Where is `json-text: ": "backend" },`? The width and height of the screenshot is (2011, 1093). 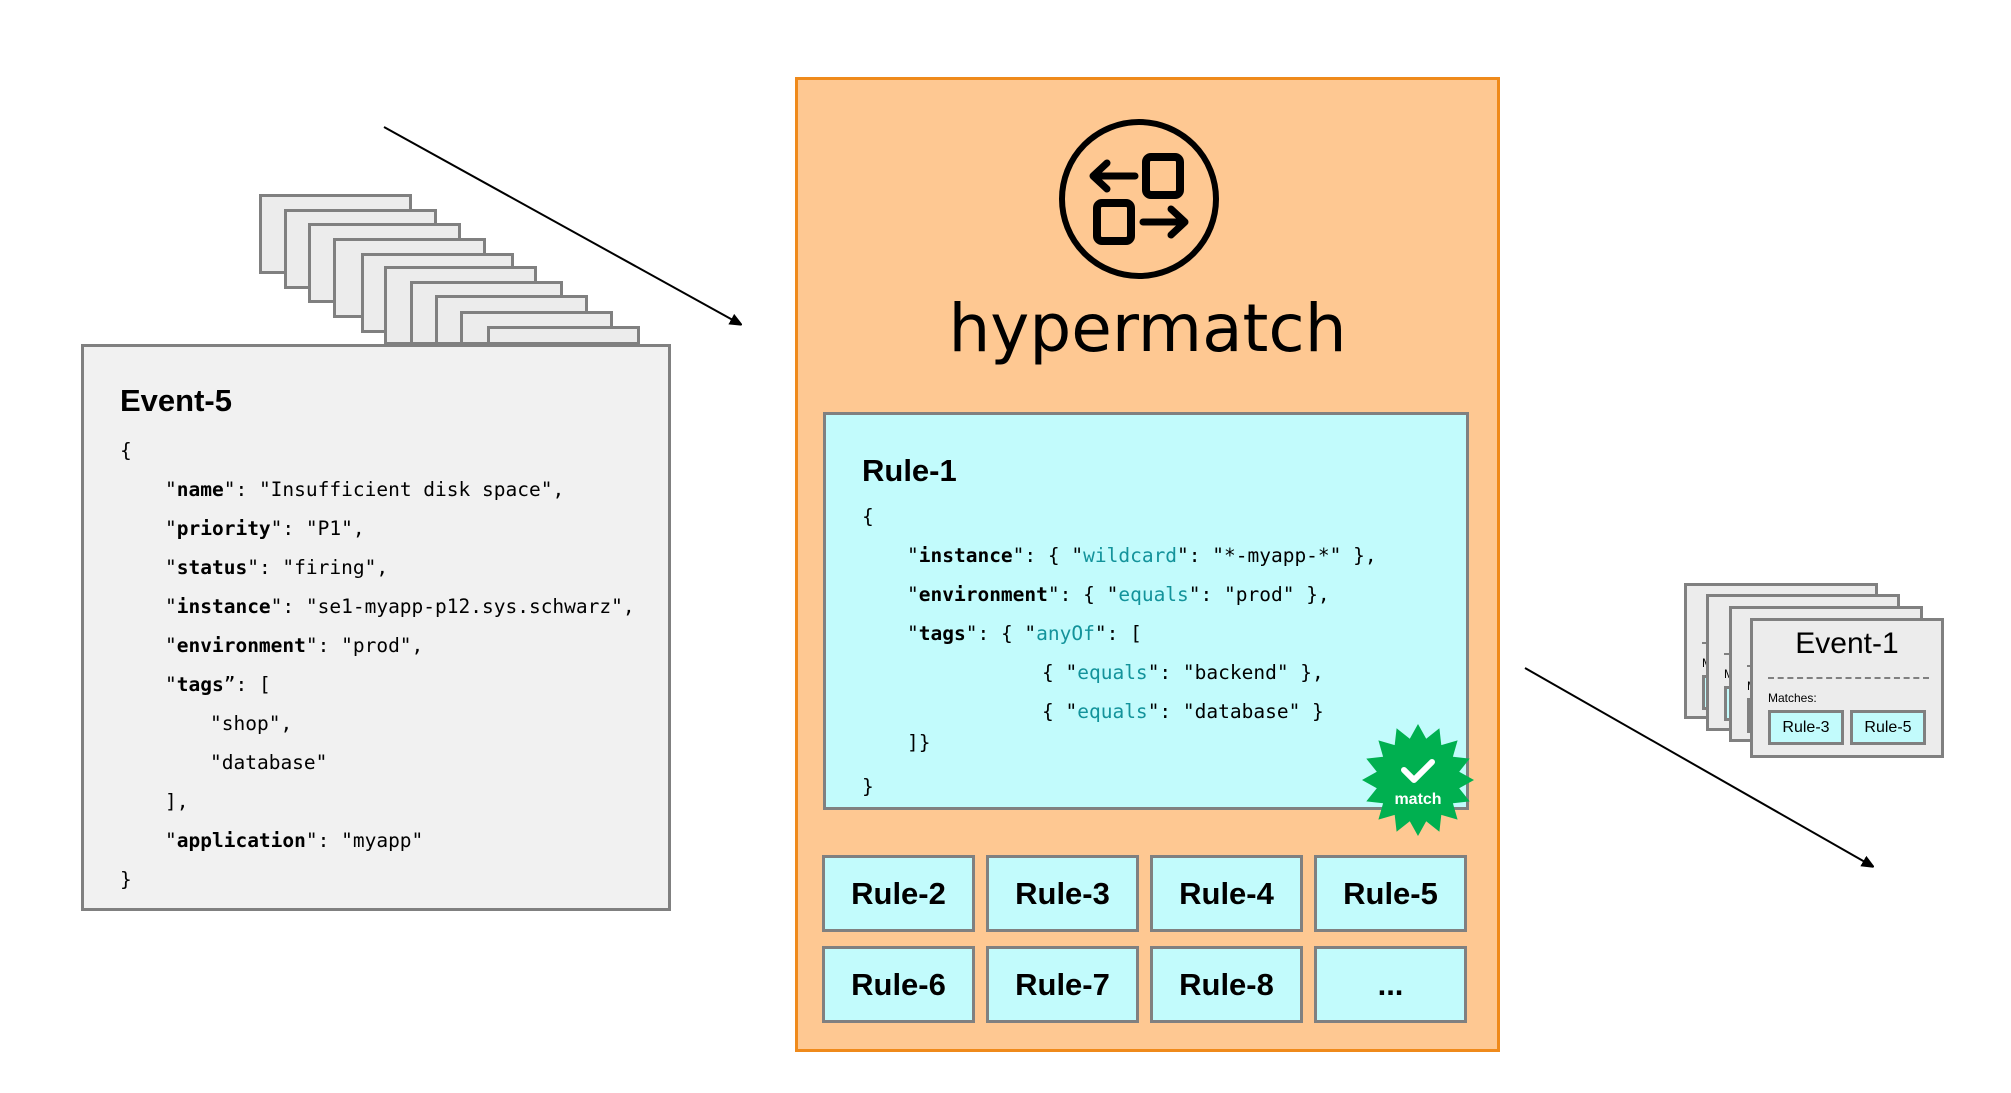
json-text: ": "backend" }, is located at coordinates (1235, 672).